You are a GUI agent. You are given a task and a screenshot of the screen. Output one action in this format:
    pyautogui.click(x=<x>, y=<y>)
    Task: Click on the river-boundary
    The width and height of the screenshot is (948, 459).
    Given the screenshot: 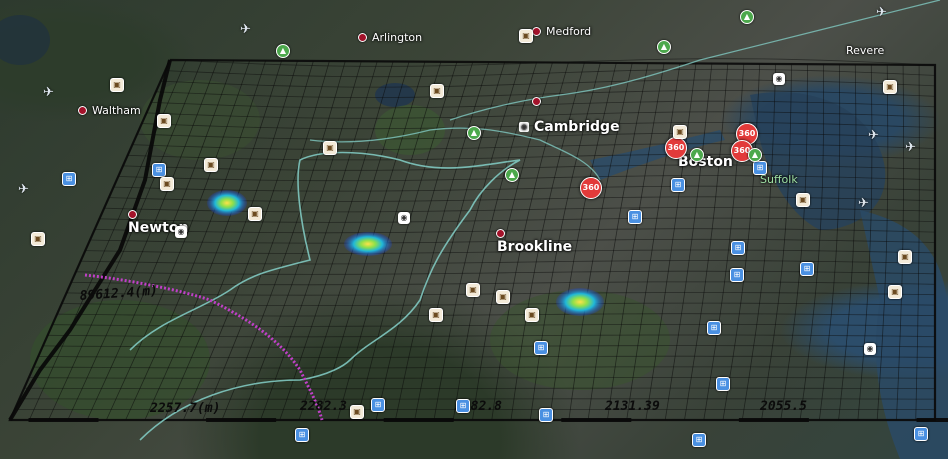 What is the action you would take?
    pyautogui.click(x=695, y=60)
    